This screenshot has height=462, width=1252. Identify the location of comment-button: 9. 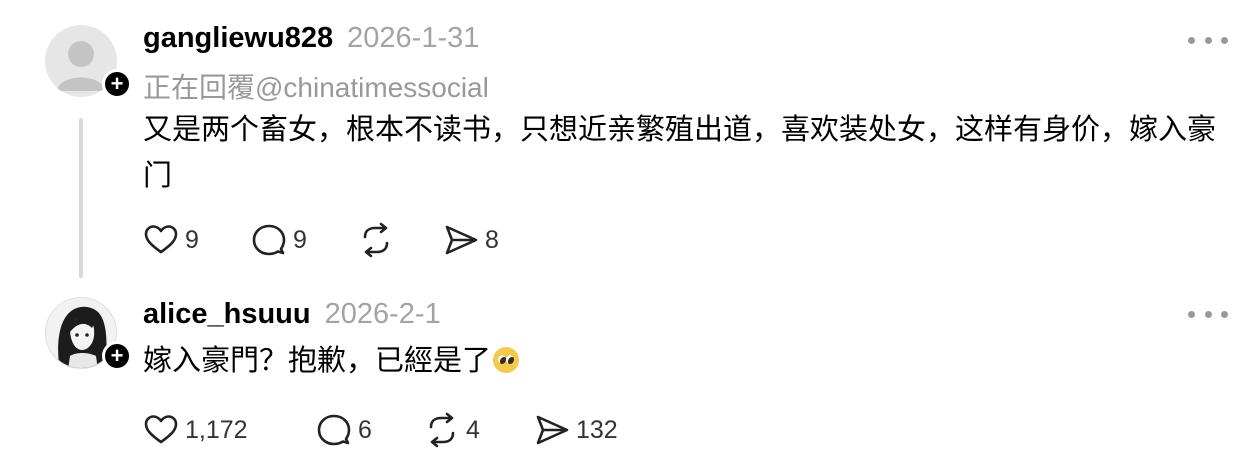
(279, 240).